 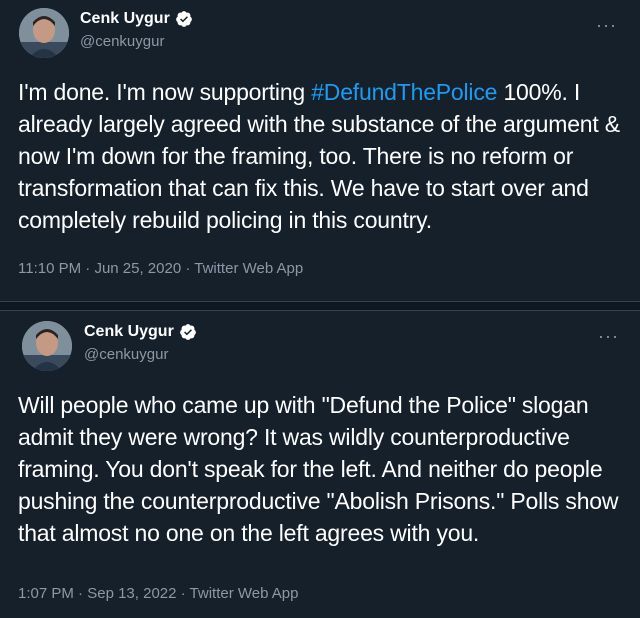 What do you see at coordinates (49, 268) in the screenshot?
I see `tweet-time: 11:10 PM` at bounding box center [49, 268].